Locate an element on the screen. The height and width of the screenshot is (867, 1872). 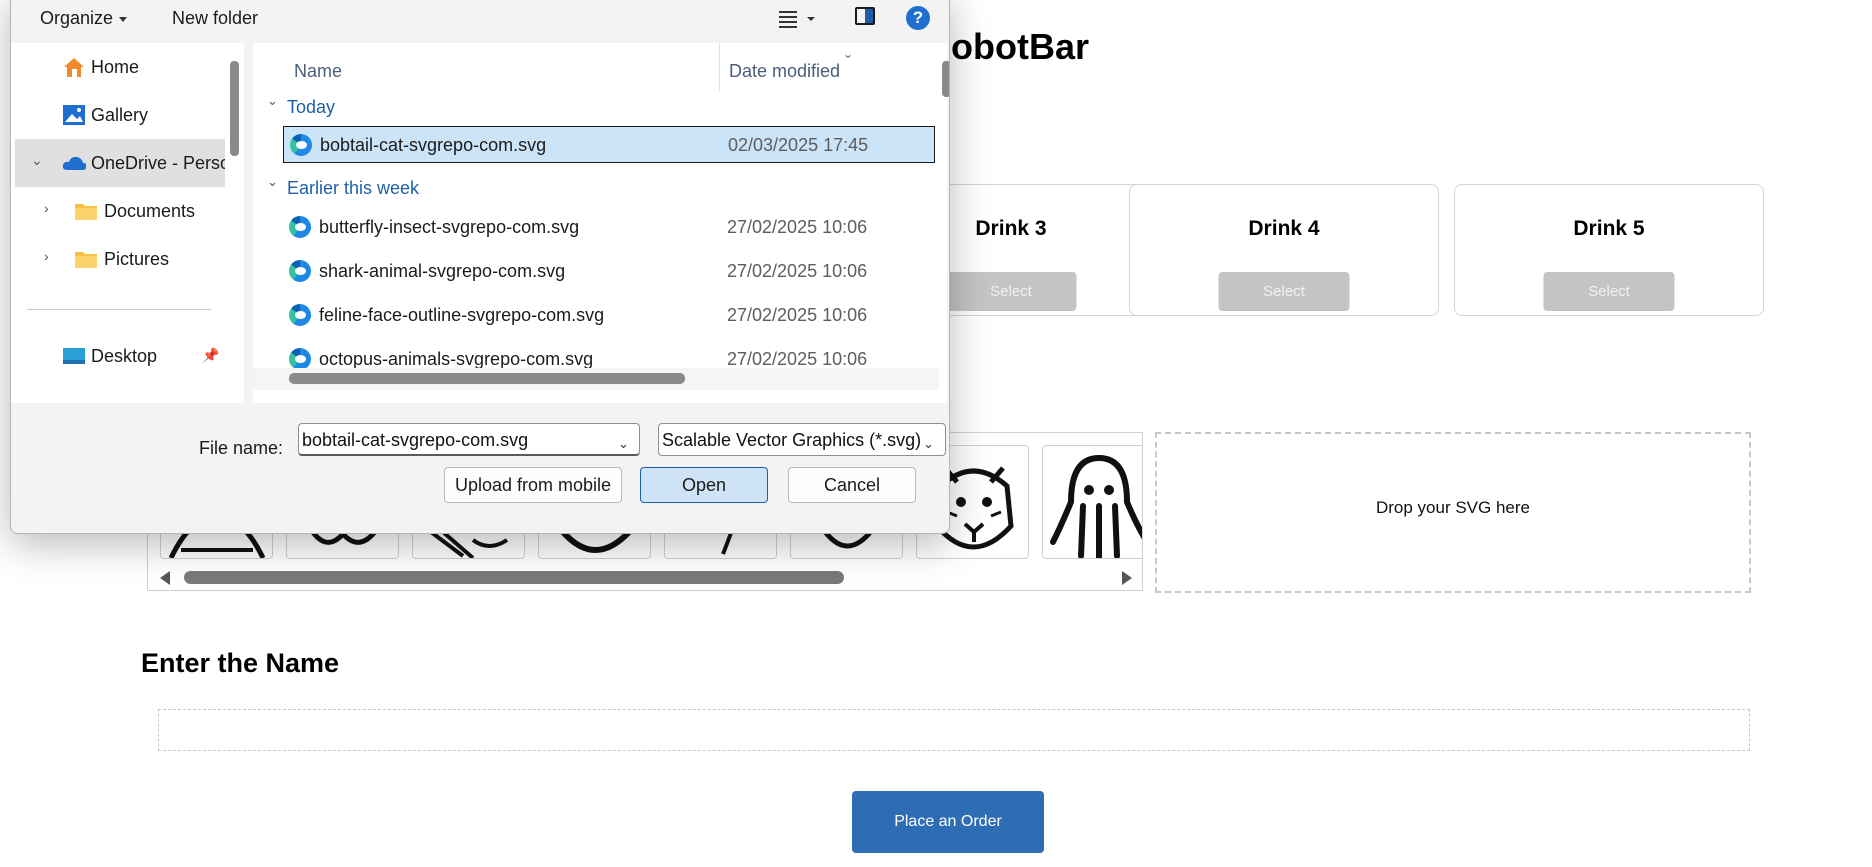
pin-icon: 📌 is located at coordinates (210, 355).